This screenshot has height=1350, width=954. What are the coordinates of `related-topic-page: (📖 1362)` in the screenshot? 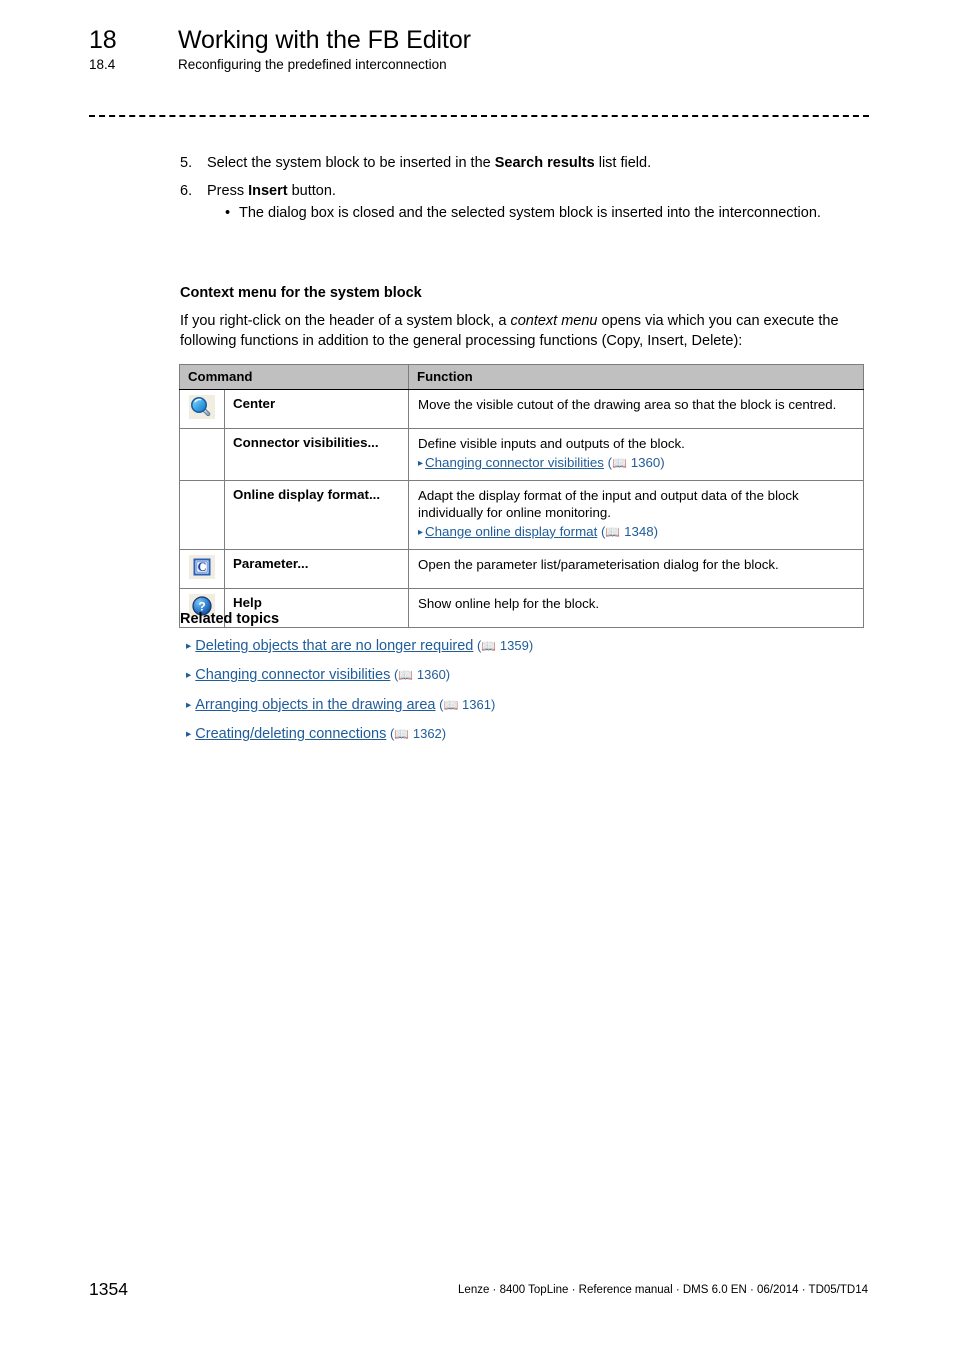 It's located at (416, 734).